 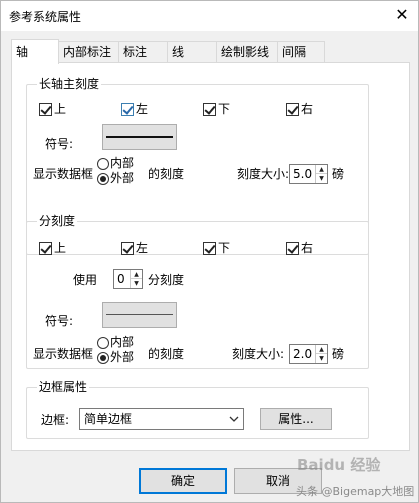 I want to click on minor-frame-label: 显示数据框, so click(x=63, y=354).